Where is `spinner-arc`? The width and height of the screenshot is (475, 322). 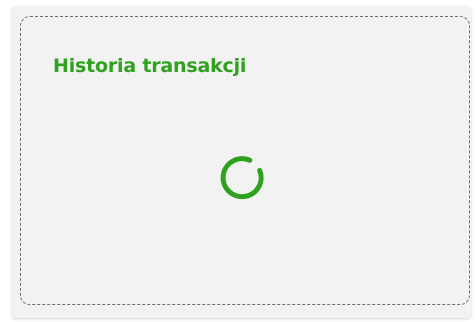
spinner-arc is located at coordinates (242, 178).